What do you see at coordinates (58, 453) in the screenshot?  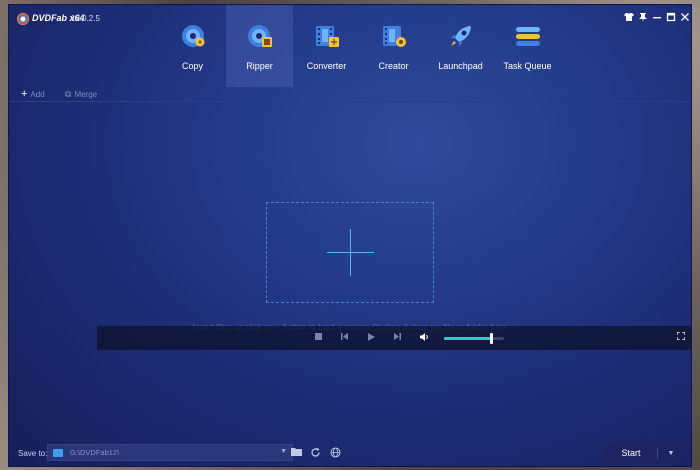 I see `folder-icon` at bounding box center [58, 453].